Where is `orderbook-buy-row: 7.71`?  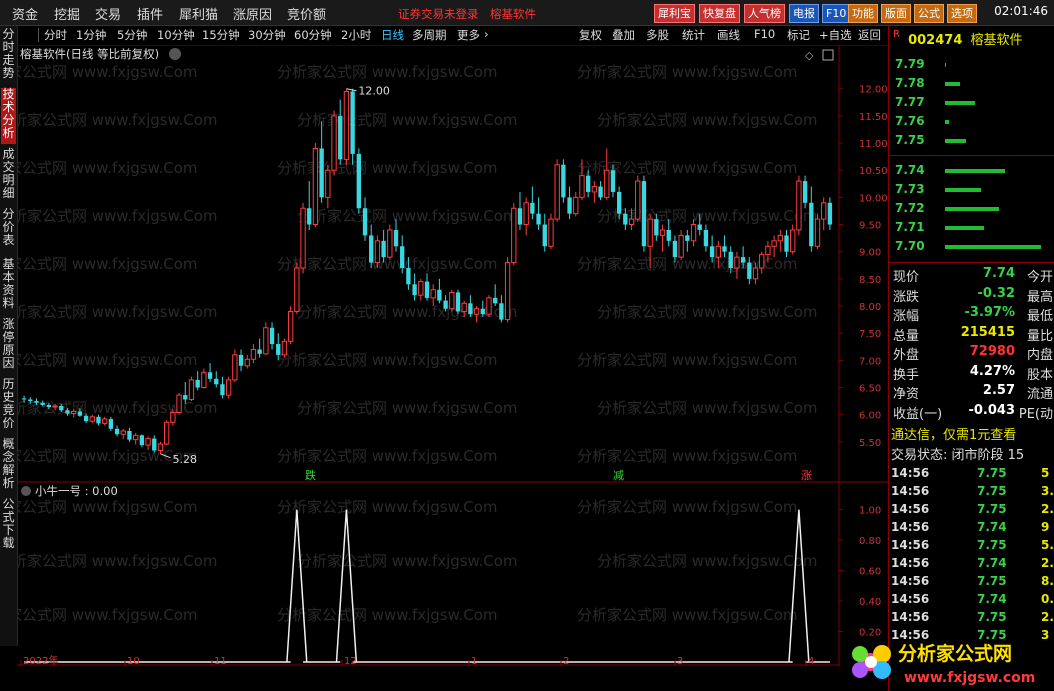 orderbook-buy-row: 7.71 is located at coordinates (973, 229).